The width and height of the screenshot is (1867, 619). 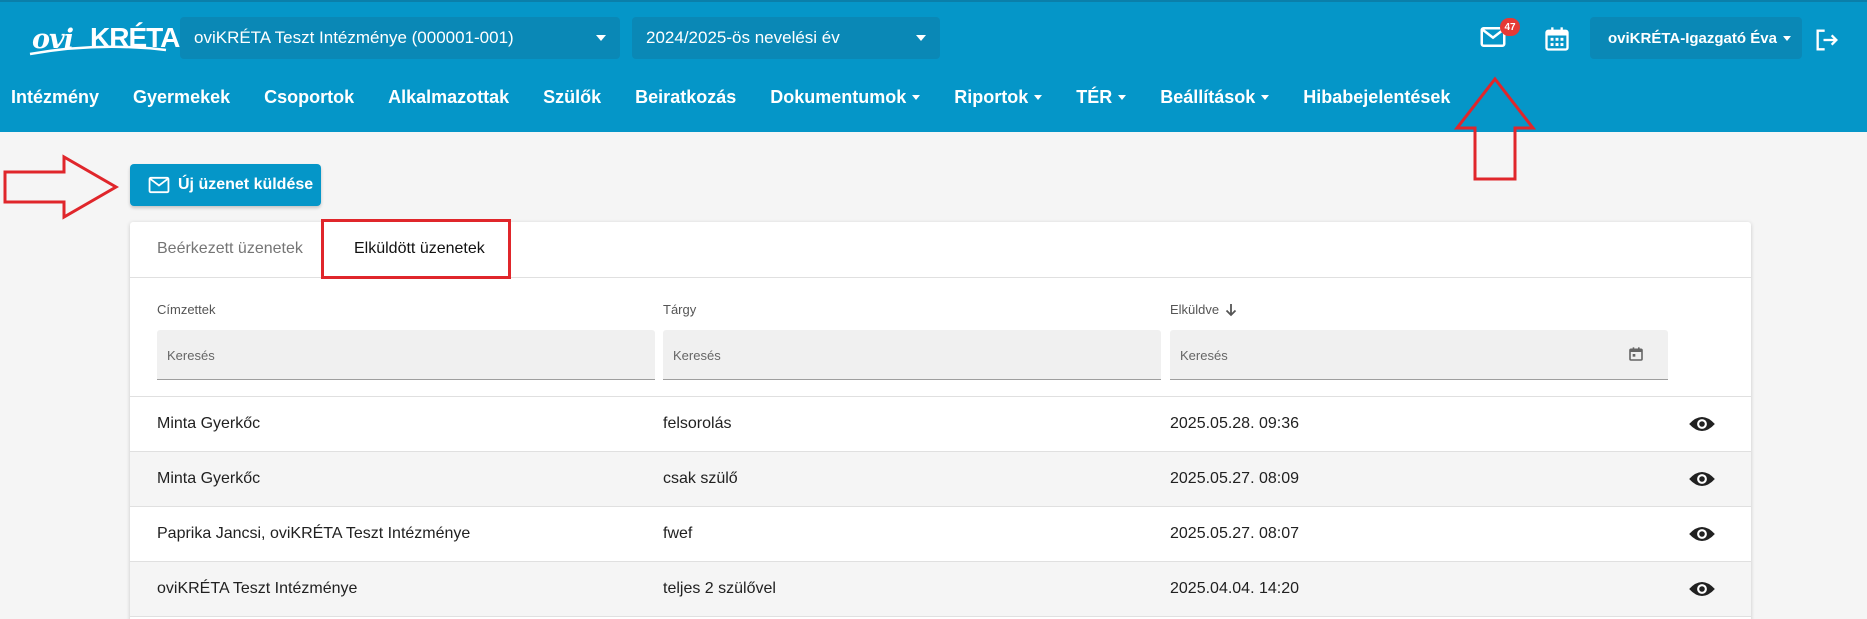 What do you see at coordinates (1419, 355) in the screenshot?
I see `sent-date-filter-input: Keresés` at bounding box center [1419, 355].